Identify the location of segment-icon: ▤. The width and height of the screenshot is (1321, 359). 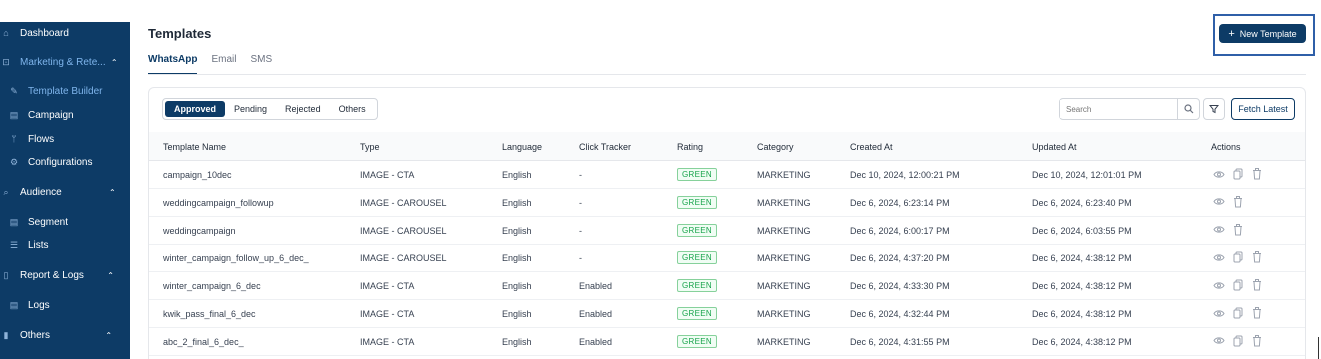
(14, 221).